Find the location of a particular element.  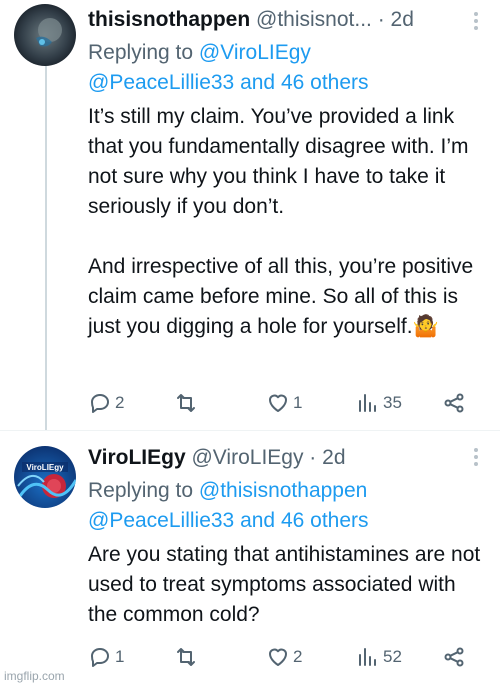

like-button: 2 is located at coordinates (284, 657).